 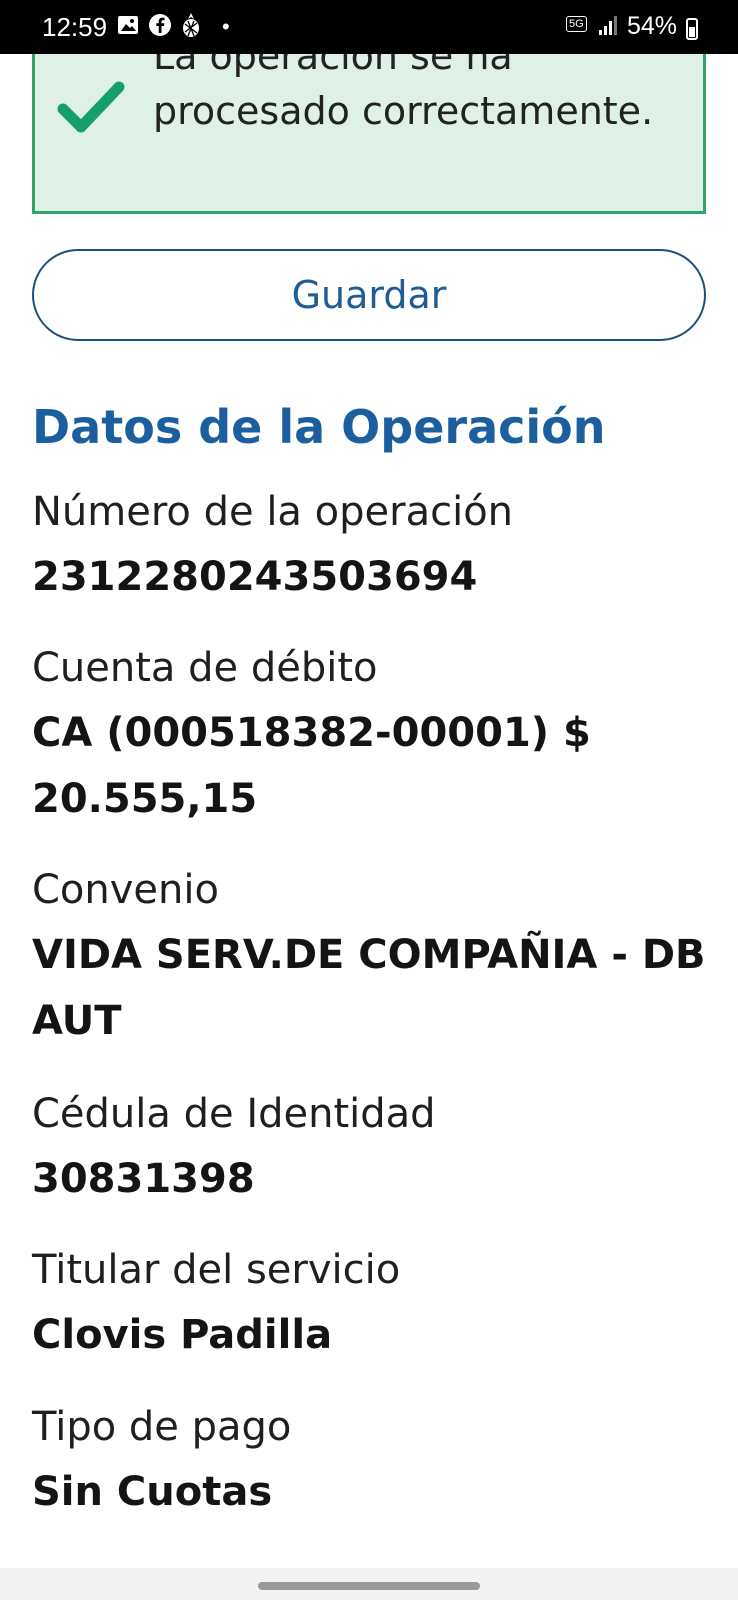 I want to click on field-value: Sin Cuotas, so click(x=152, y=1492).